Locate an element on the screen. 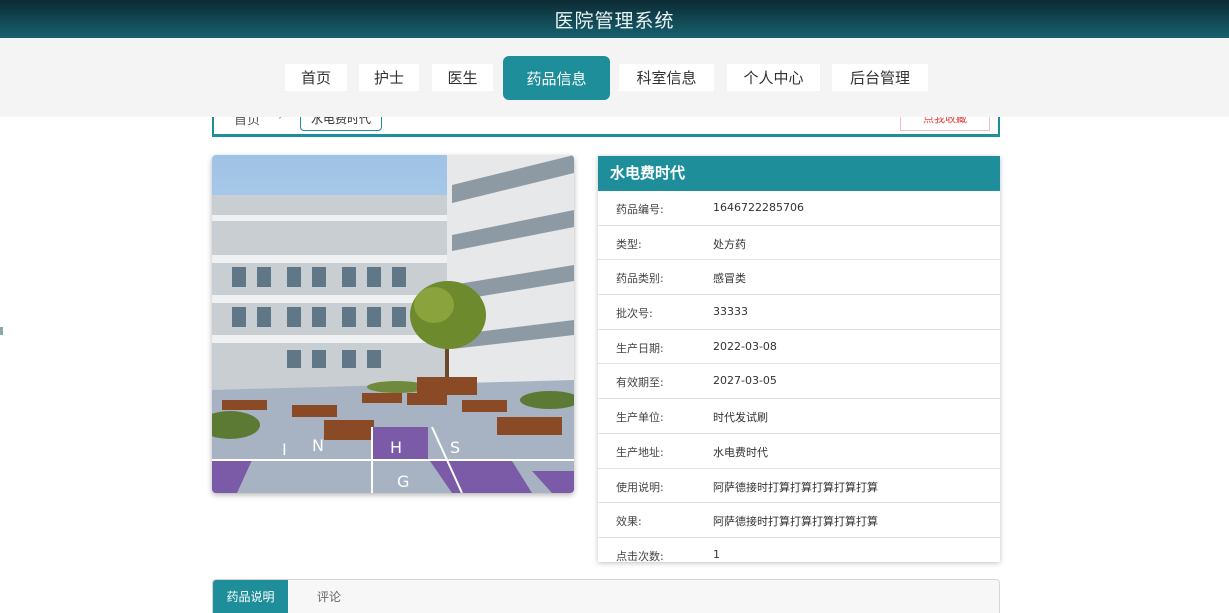 The height and width of the screenshot is (613, 1229). detail-row: 生产单位: 时代发试刷 is located at coordinates (799, 416).